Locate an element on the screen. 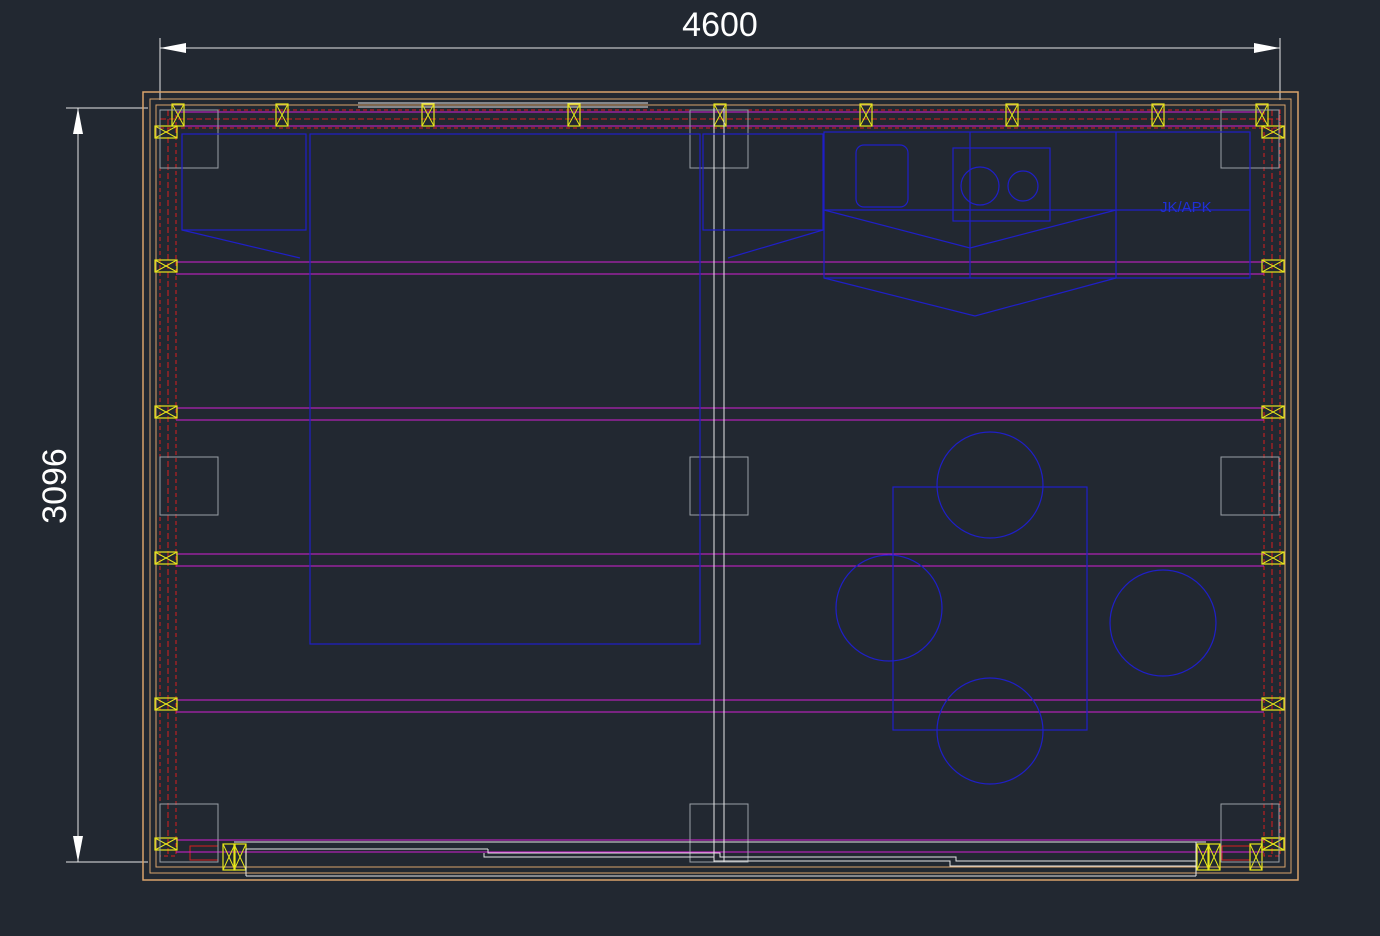  height-dimension-label: 3096 is located at coordinates (55, 486).